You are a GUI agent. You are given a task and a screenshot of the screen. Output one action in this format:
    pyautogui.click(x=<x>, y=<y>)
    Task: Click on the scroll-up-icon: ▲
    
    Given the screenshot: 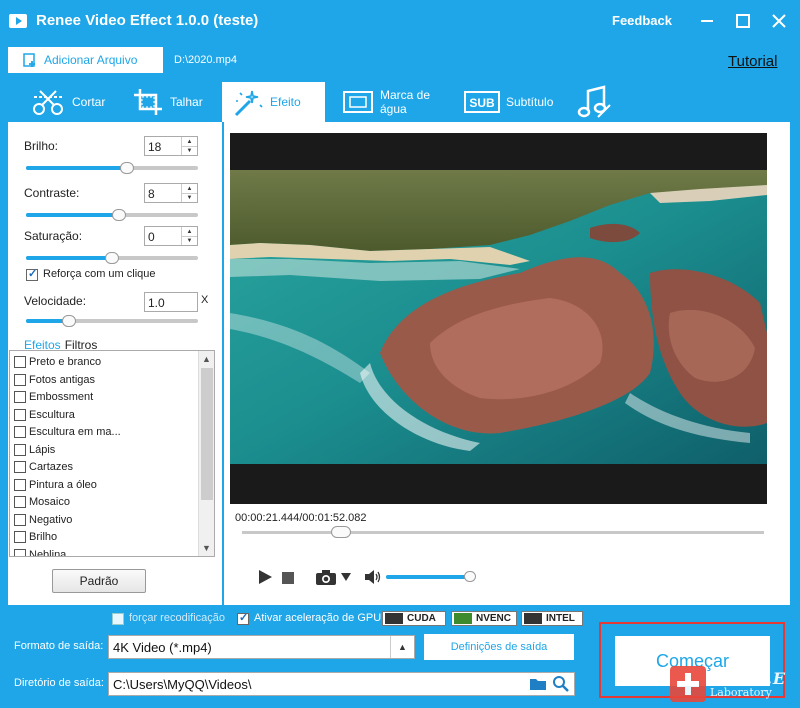 What is the action you would take?
    pyautogui.click(x=206, y=359)
    